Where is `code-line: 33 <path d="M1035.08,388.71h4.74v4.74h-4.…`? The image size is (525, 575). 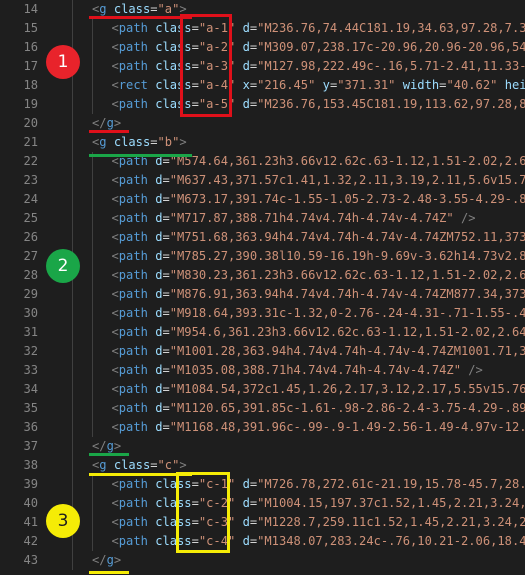 code-line: 33 <path d="M1035.08,388.71h4.74v4.74h-4.… is located at coordinates (262, 370).